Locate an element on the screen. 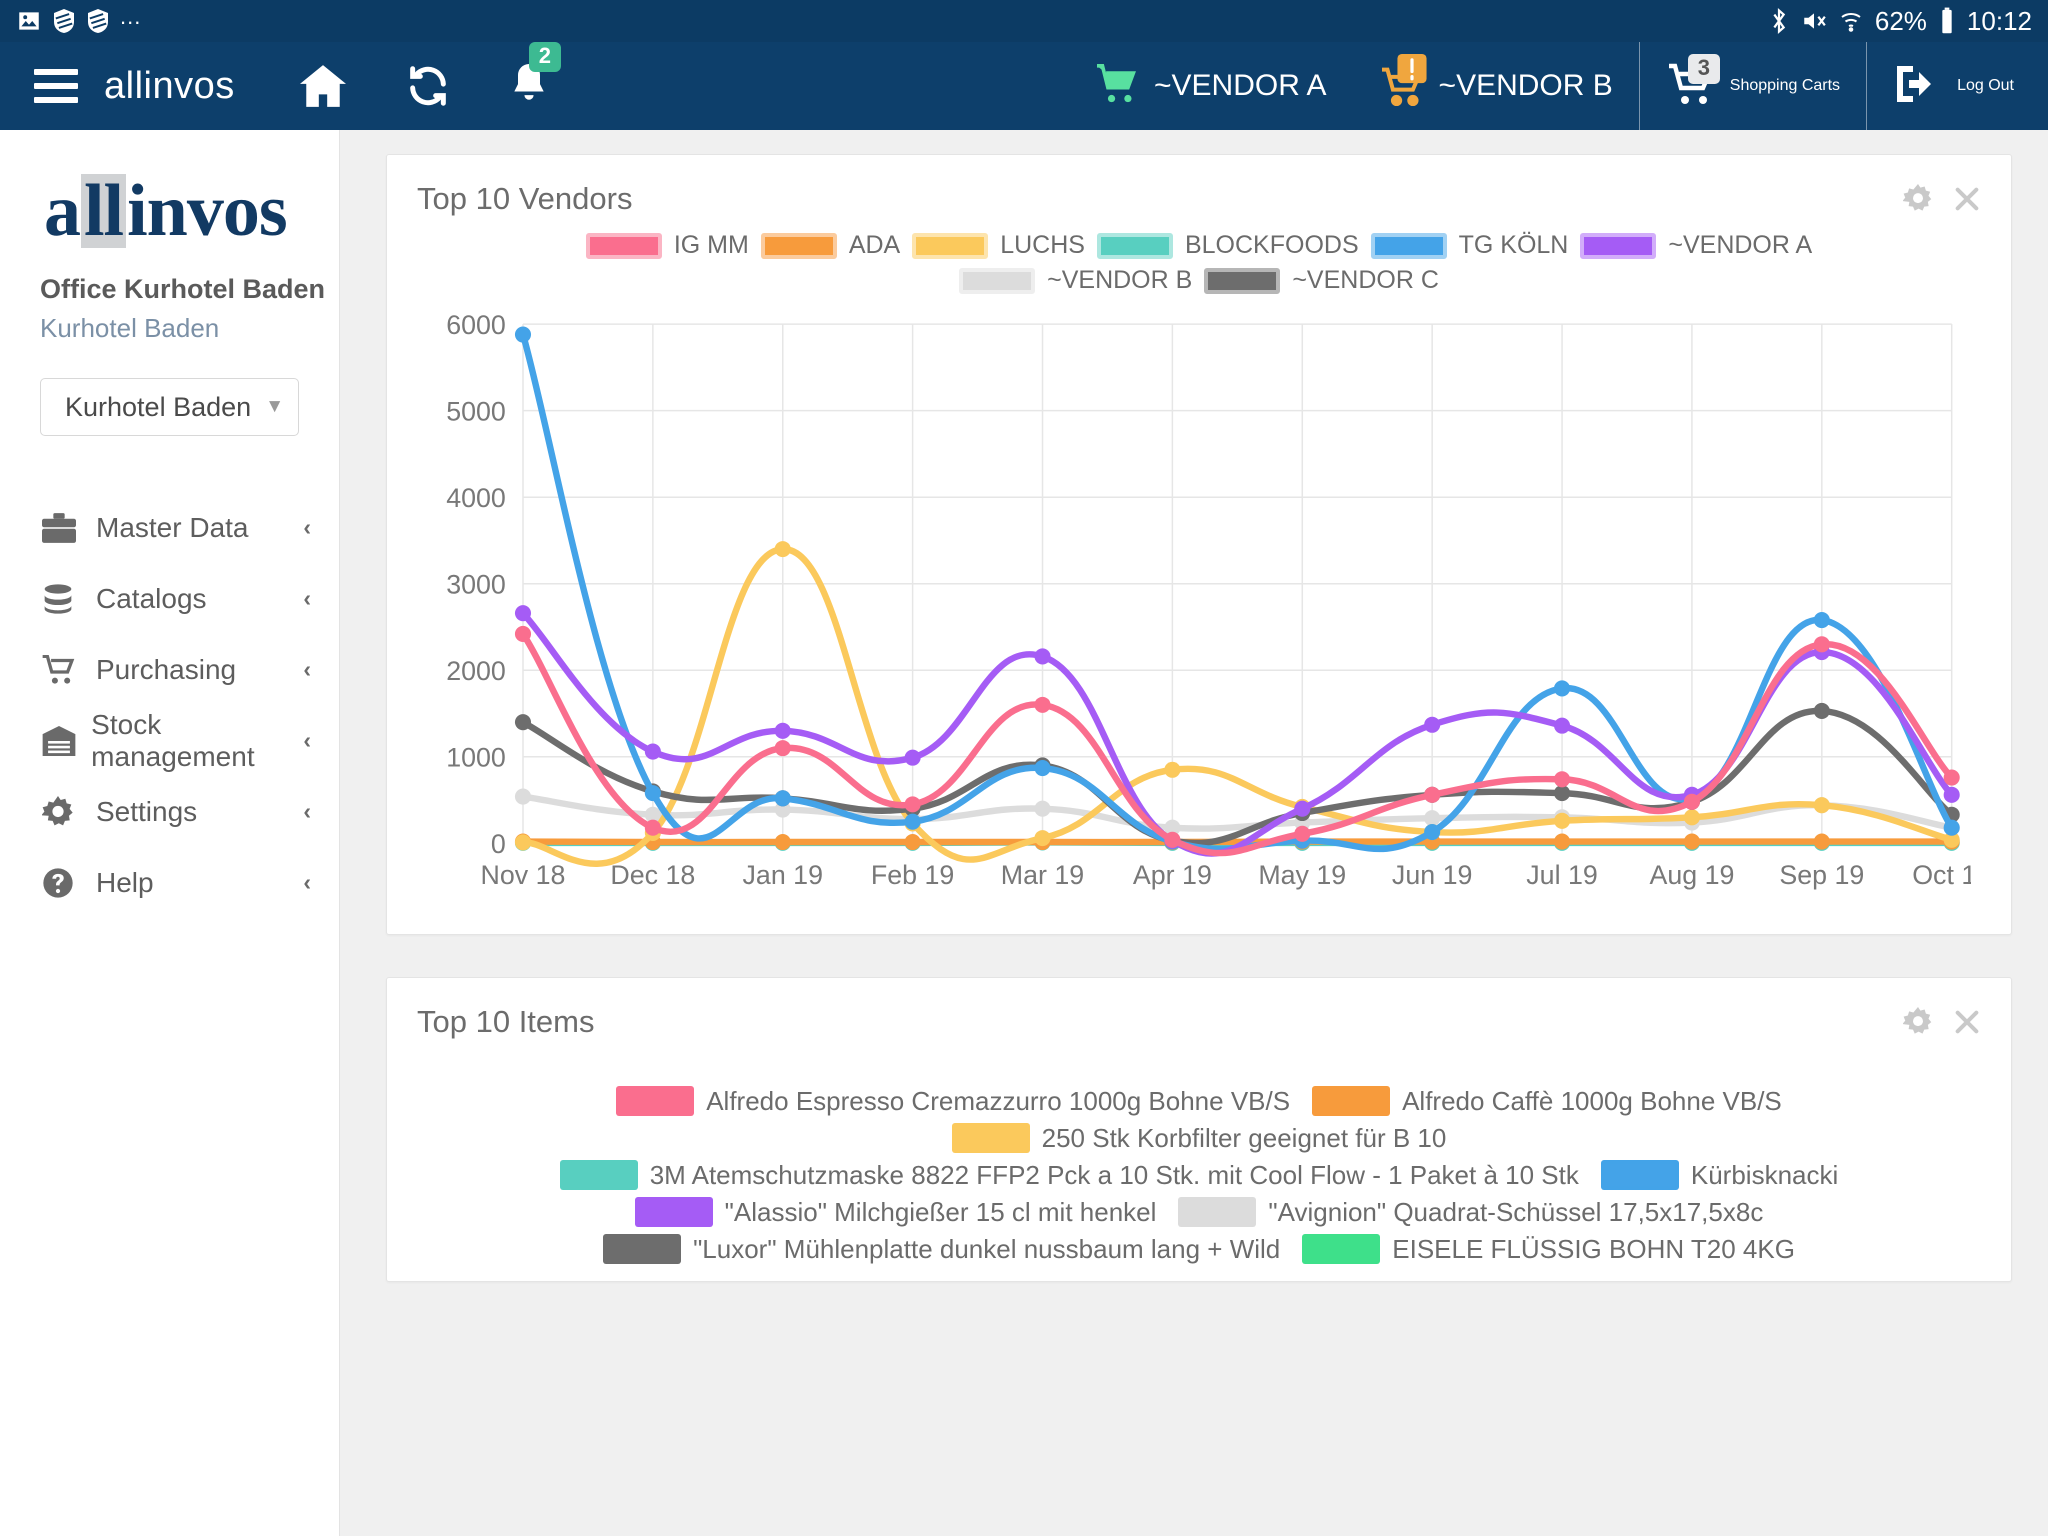 The image size is (2048, 1536). sidebar-item-label: Master Data is located at coordinates (172, 527).